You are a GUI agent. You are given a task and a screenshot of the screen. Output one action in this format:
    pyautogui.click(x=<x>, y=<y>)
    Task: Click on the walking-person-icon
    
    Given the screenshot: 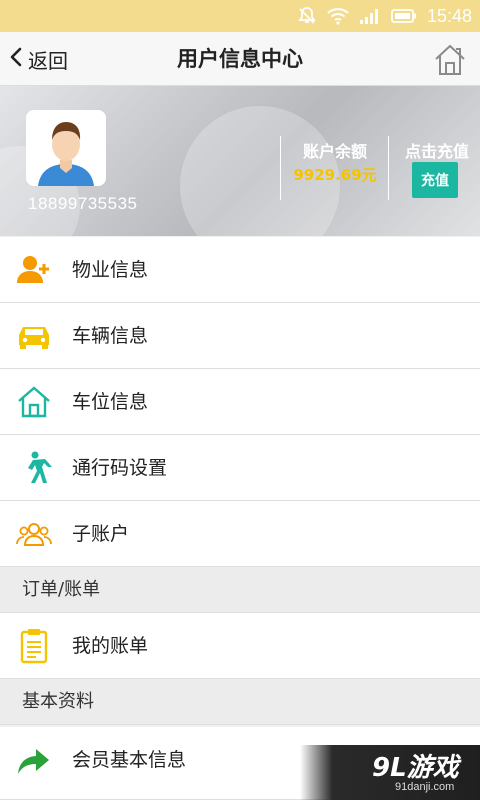 What is the action you would take?
    pyautogui.click(x=34, y=468)
    